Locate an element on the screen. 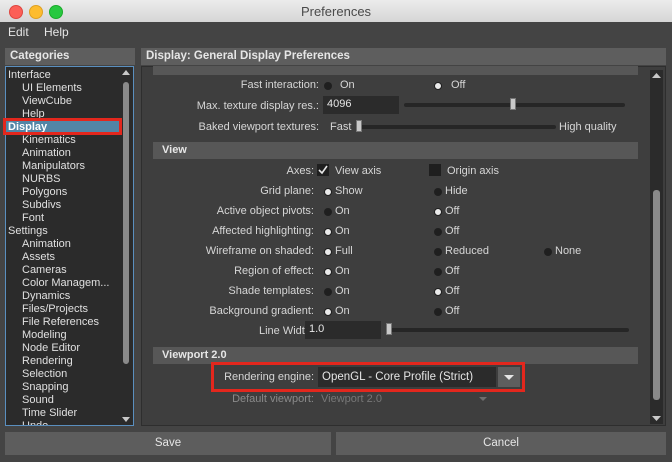 The height and width of the screenshot is (462, 672). grid-plane-hide-label: Hide is located at coordinates (456, 191).